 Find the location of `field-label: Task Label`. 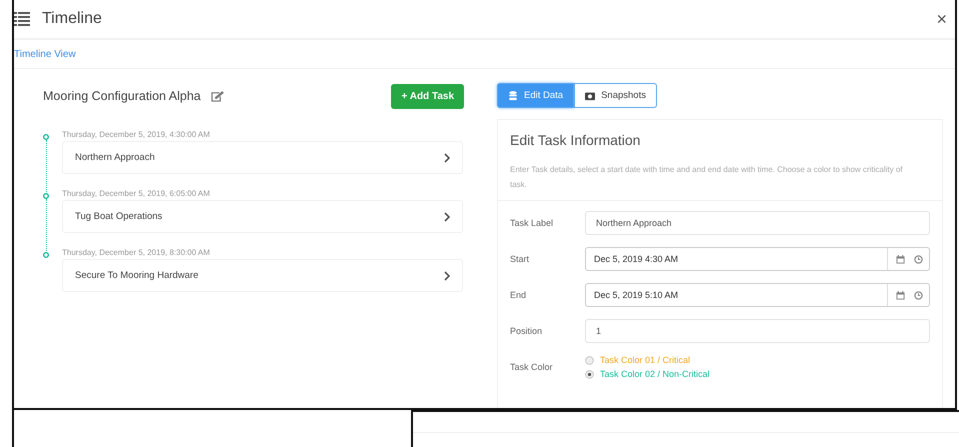

field-label: Task Label is located at coordinates (532, 223).